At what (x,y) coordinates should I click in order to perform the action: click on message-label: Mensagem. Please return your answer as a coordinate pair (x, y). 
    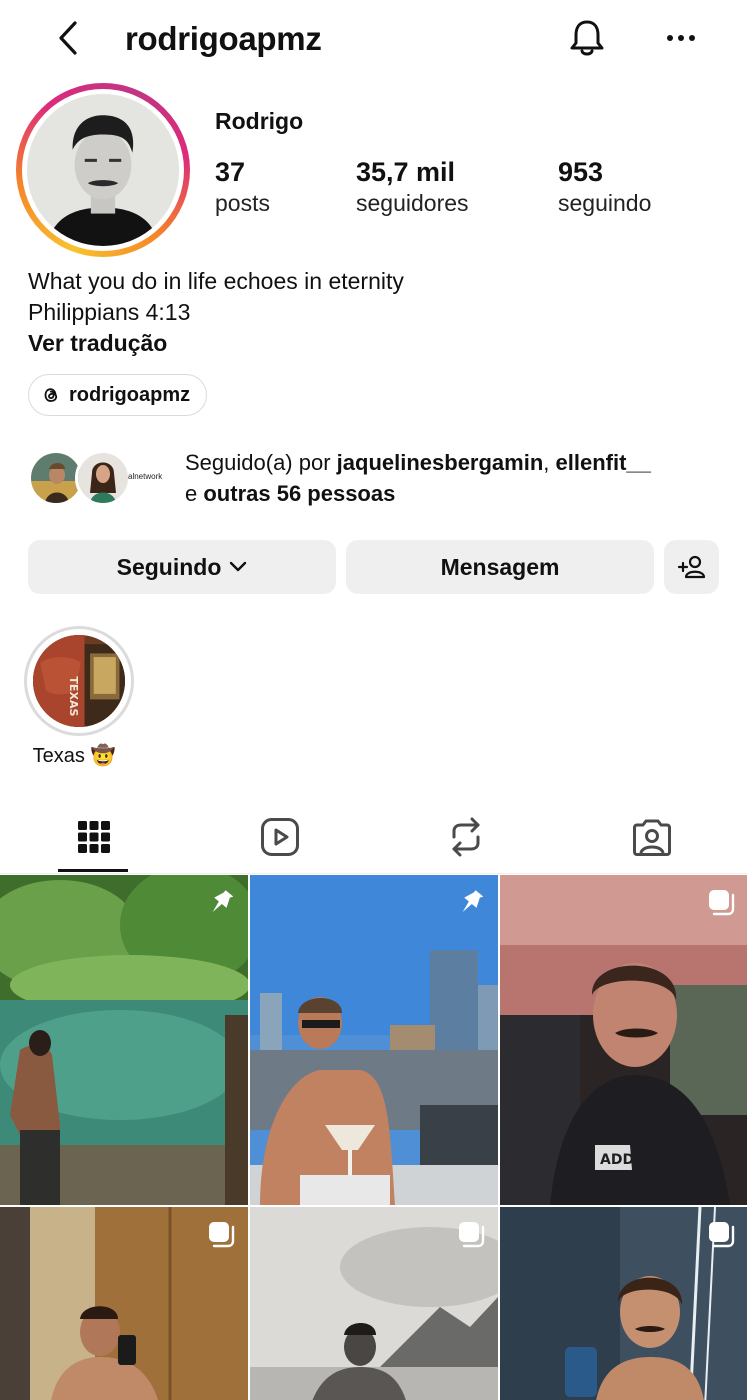
    Looking at the image, I should click on (500, 566).